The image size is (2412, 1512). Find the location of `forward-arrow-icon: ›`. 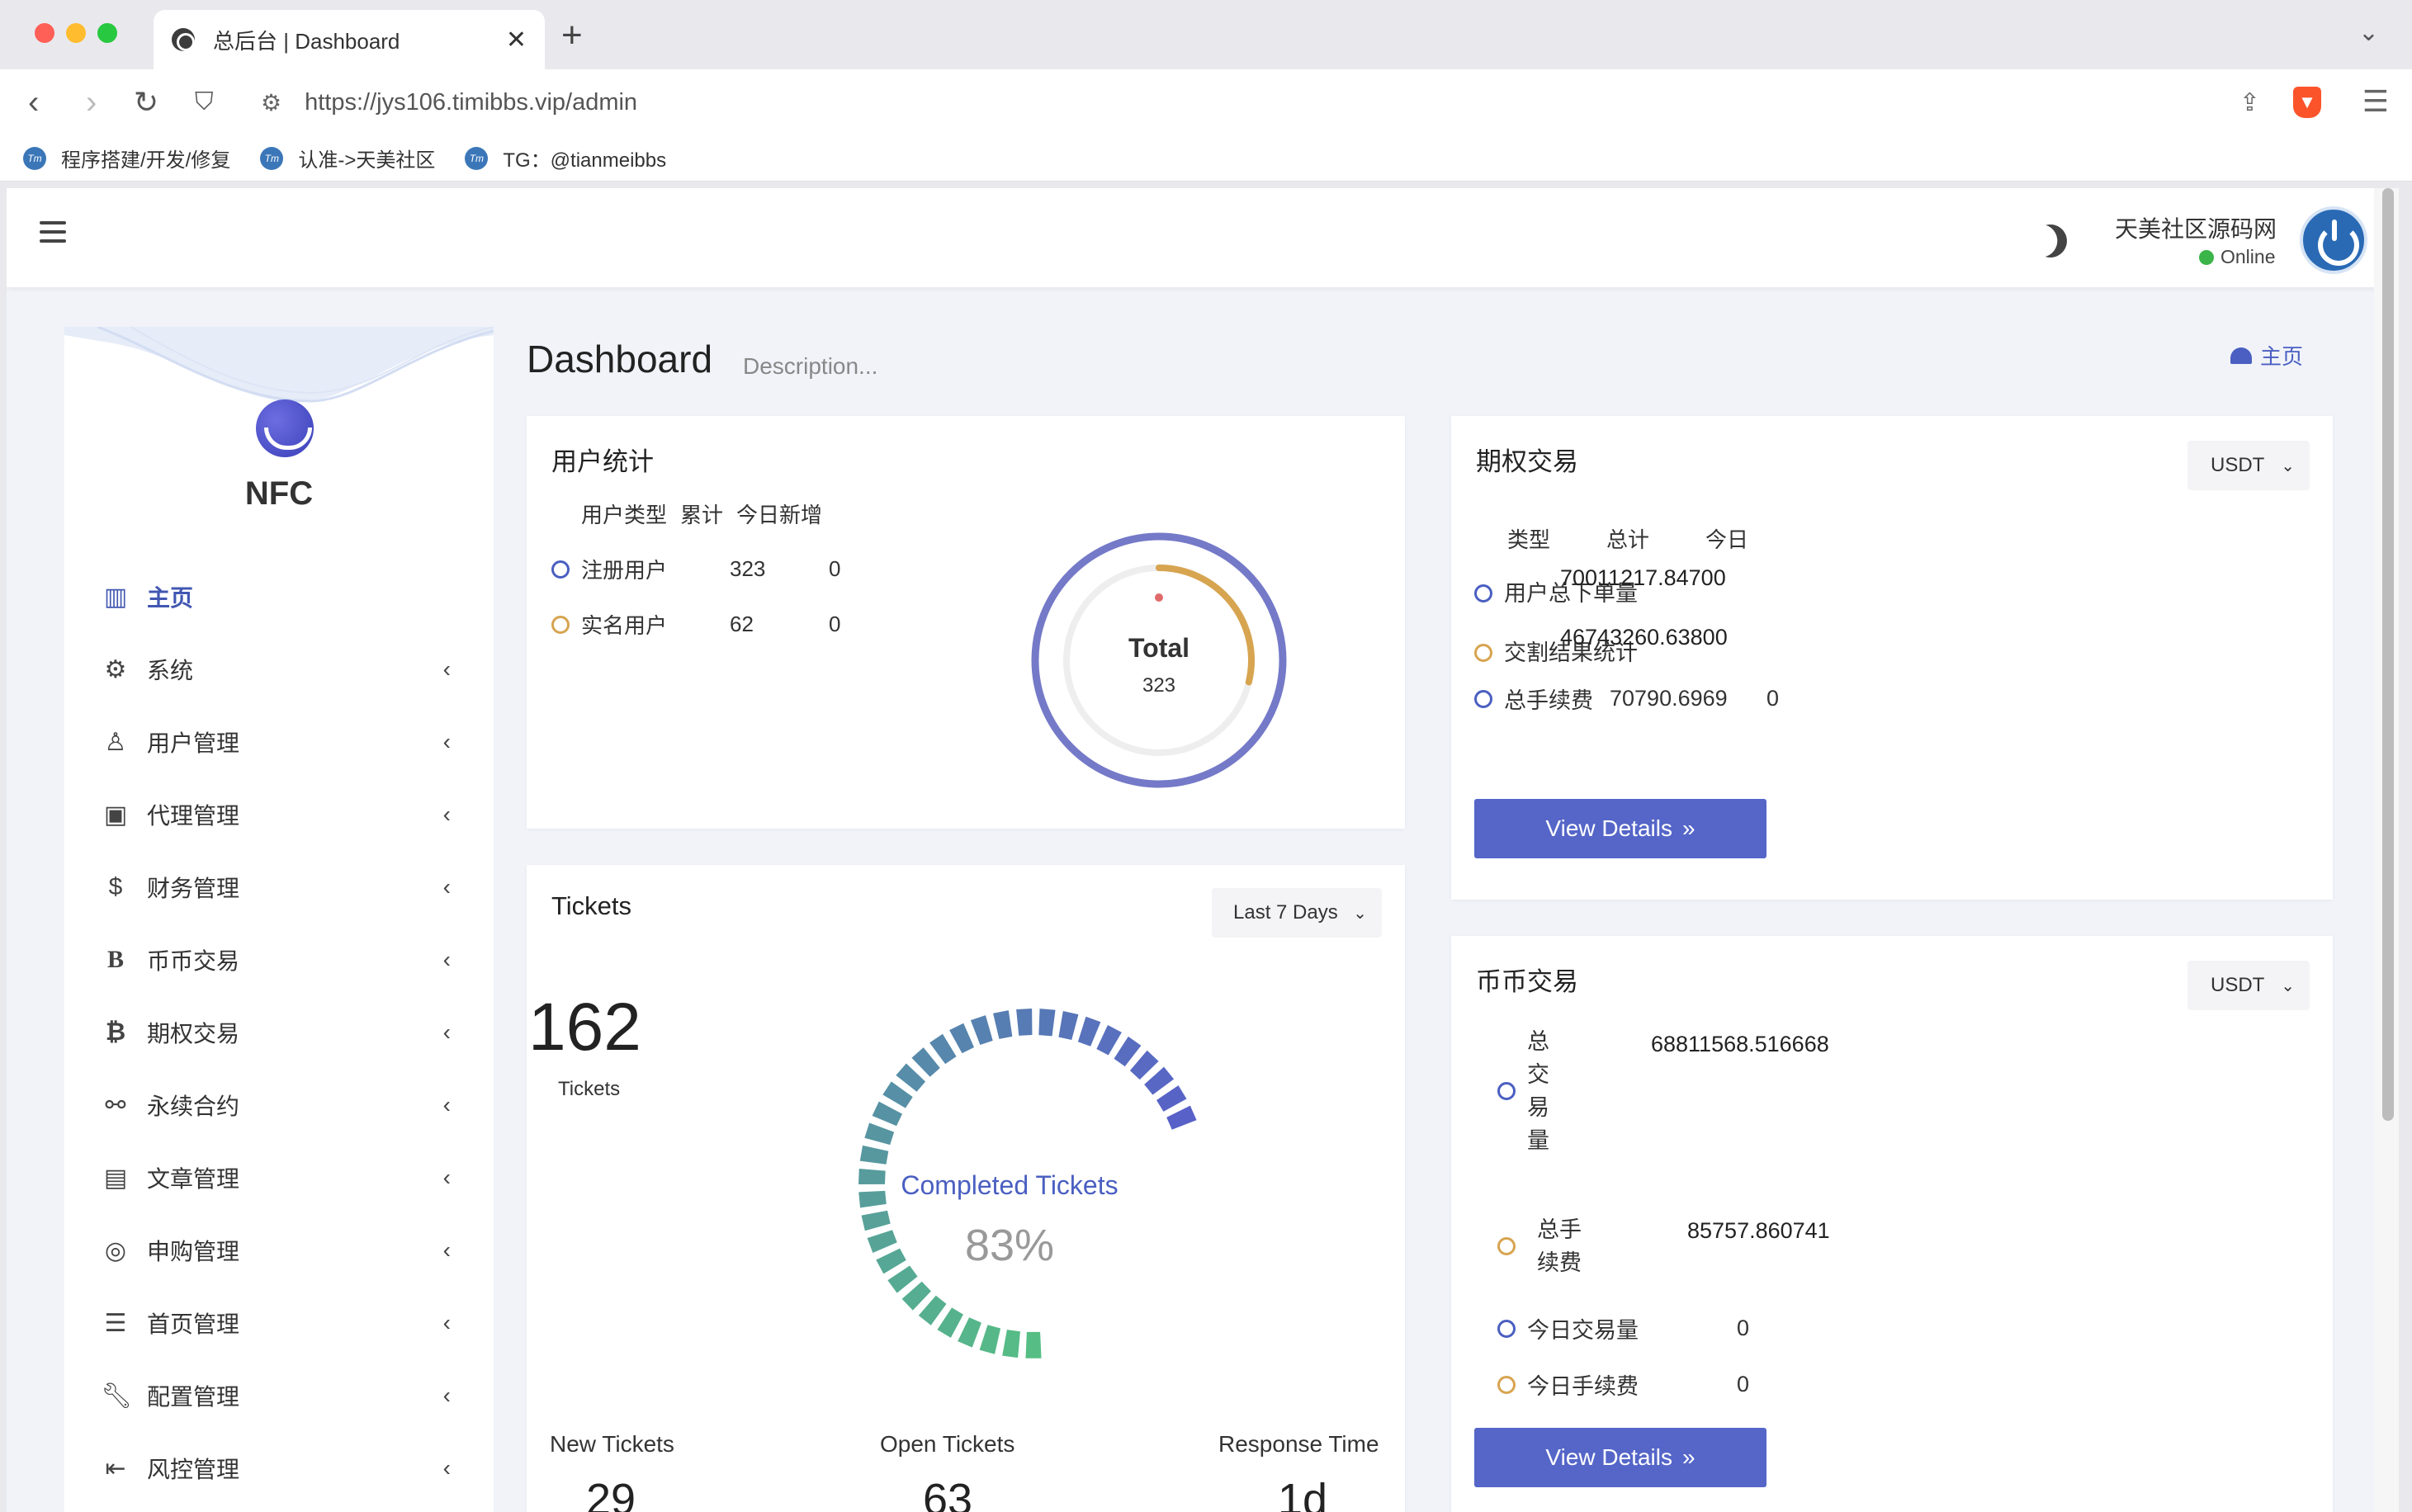

forward-arrow-icon: › is located at coordinates (91, 103).